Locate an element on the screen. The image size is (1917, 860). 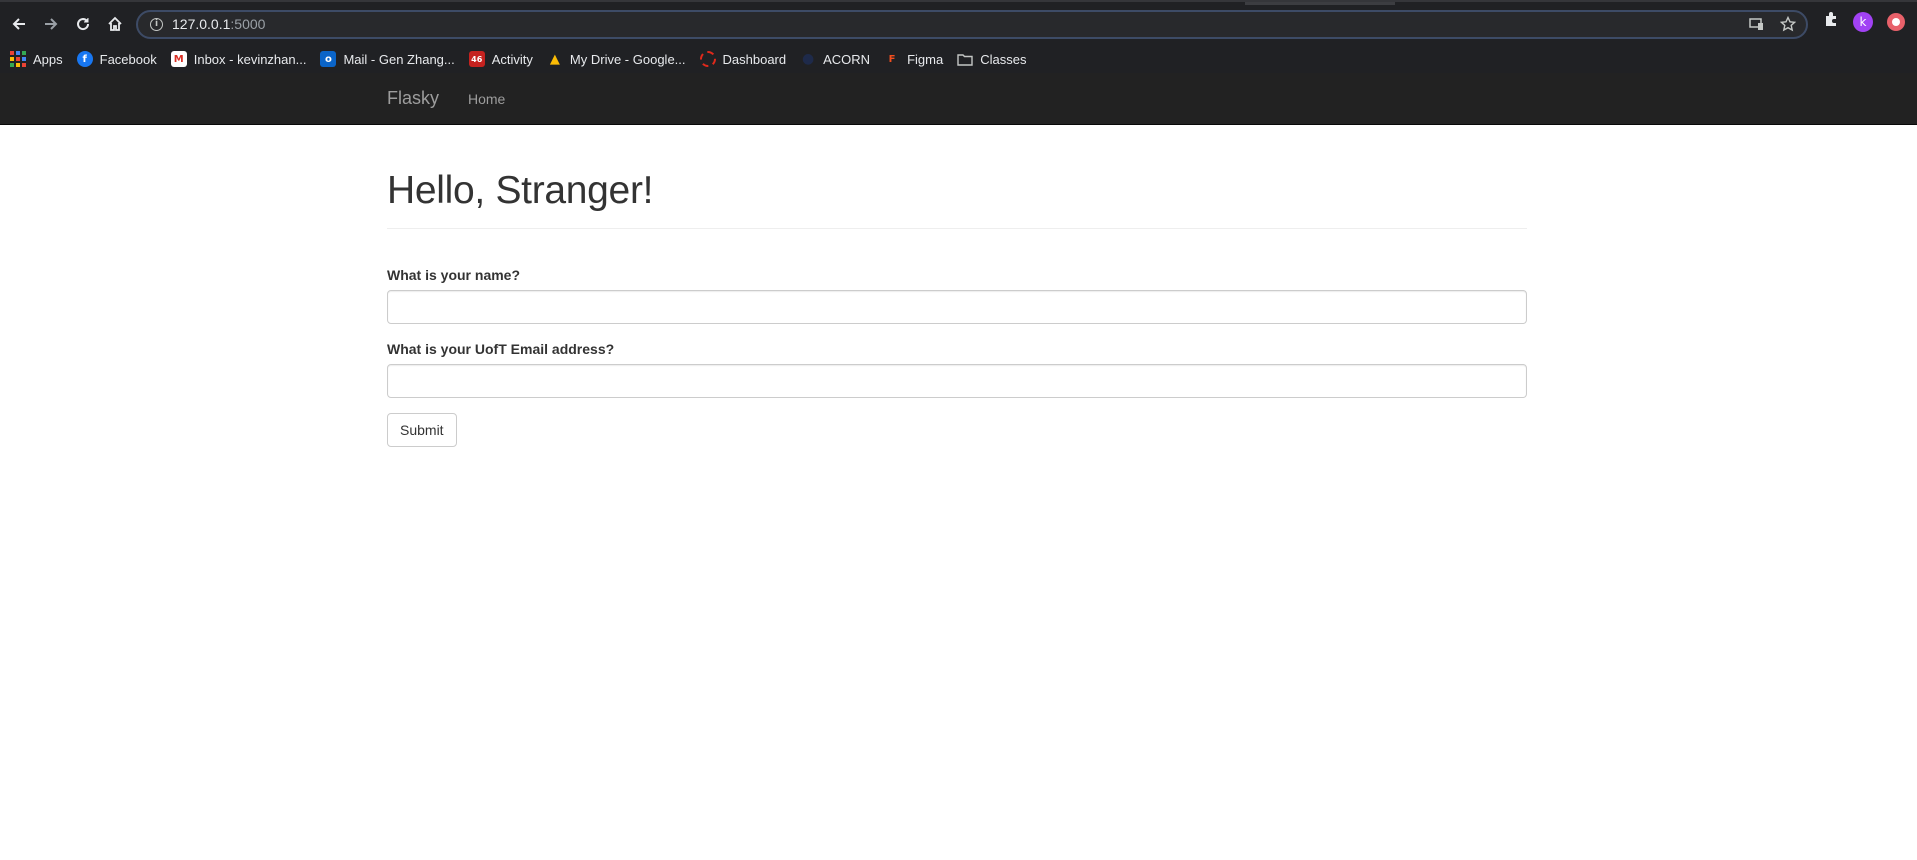
bookmark-figma: F Figma is located at coordinates (914, 59).